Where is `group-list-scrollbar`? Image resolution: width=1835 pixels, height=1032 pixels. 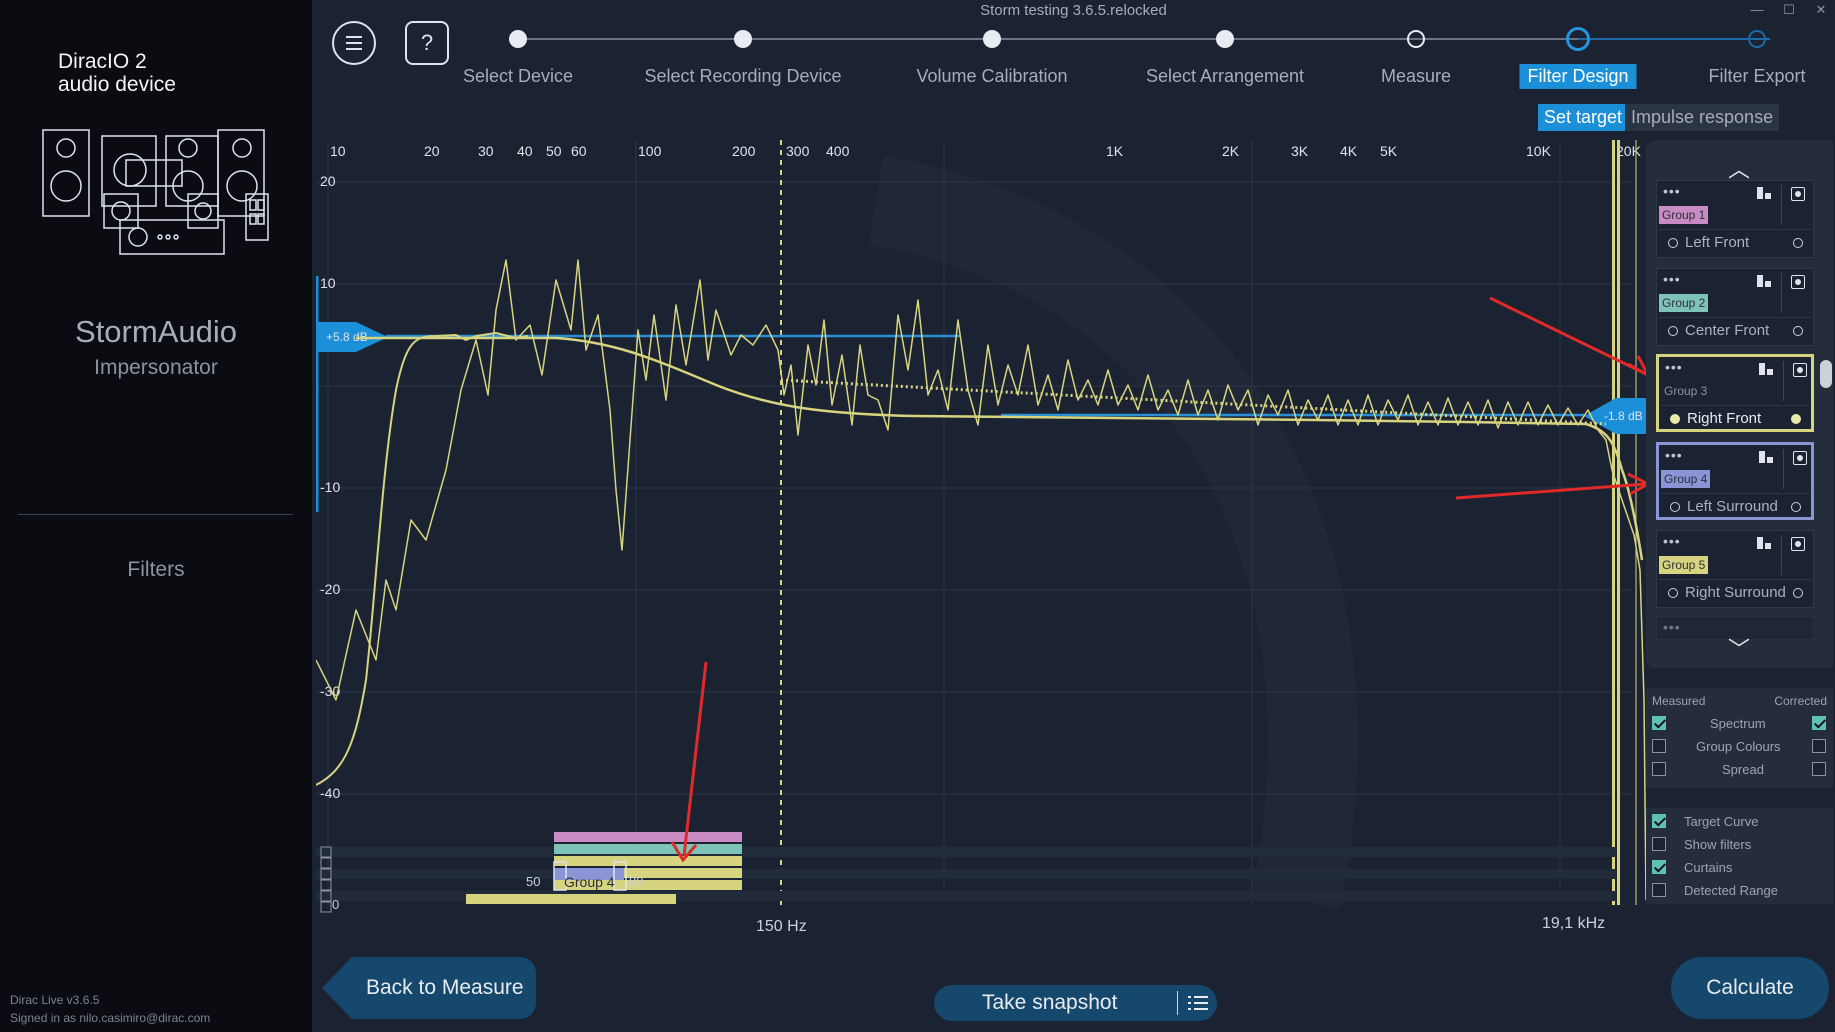 group-list-scrollbar is located at coordinates (1826, 374).